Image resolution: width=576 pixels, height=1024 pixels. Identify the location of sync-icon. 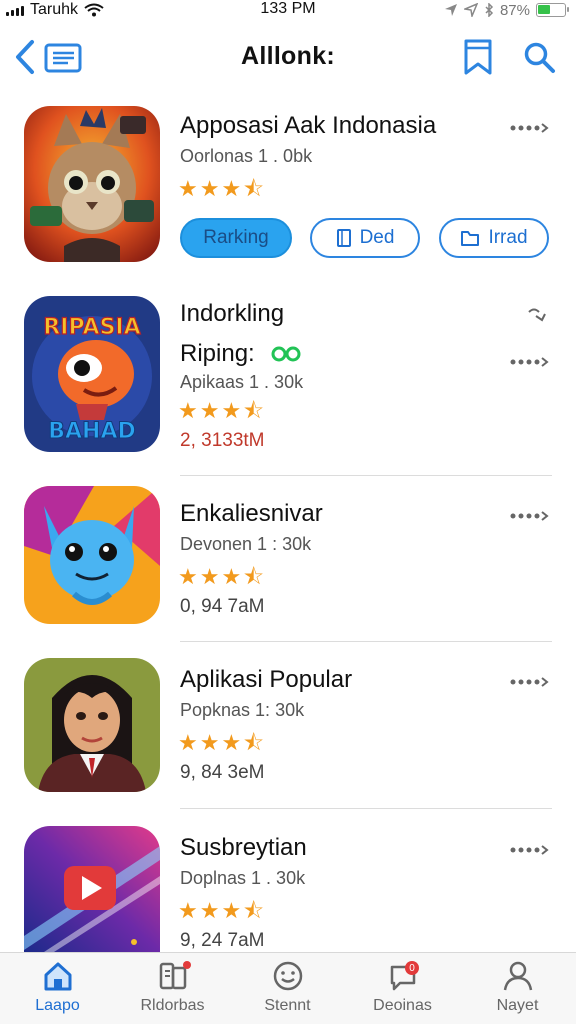
(537, 314).